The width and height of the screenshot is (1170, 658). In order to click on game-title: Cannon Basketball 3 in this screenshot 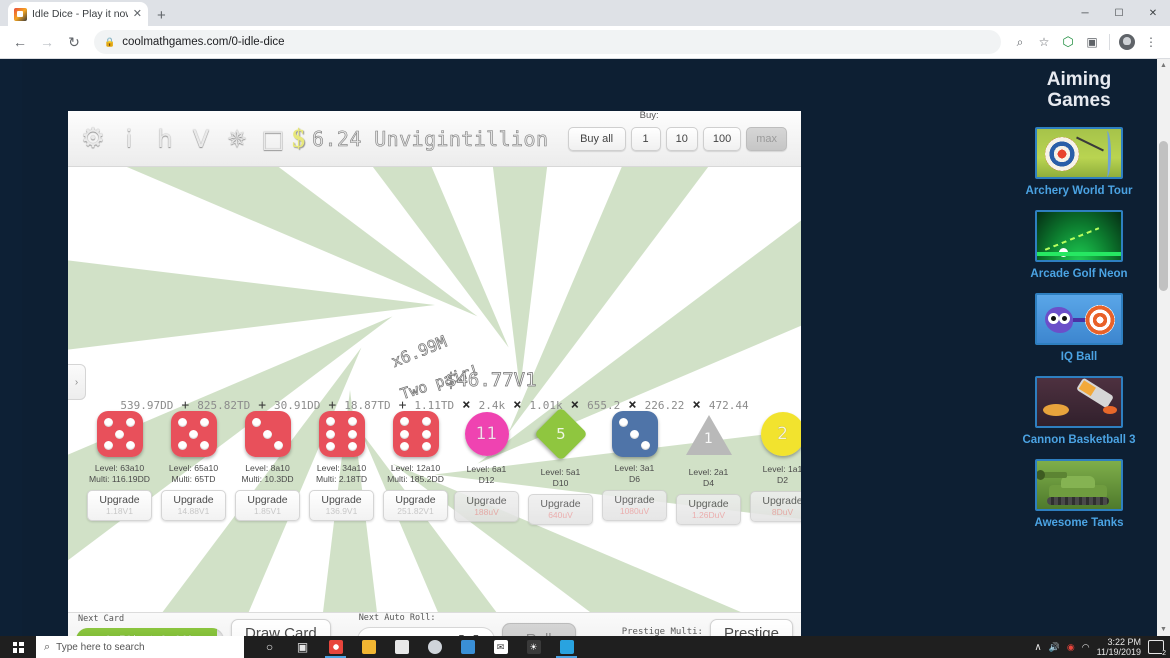, I will do `click(1079, 440)`.